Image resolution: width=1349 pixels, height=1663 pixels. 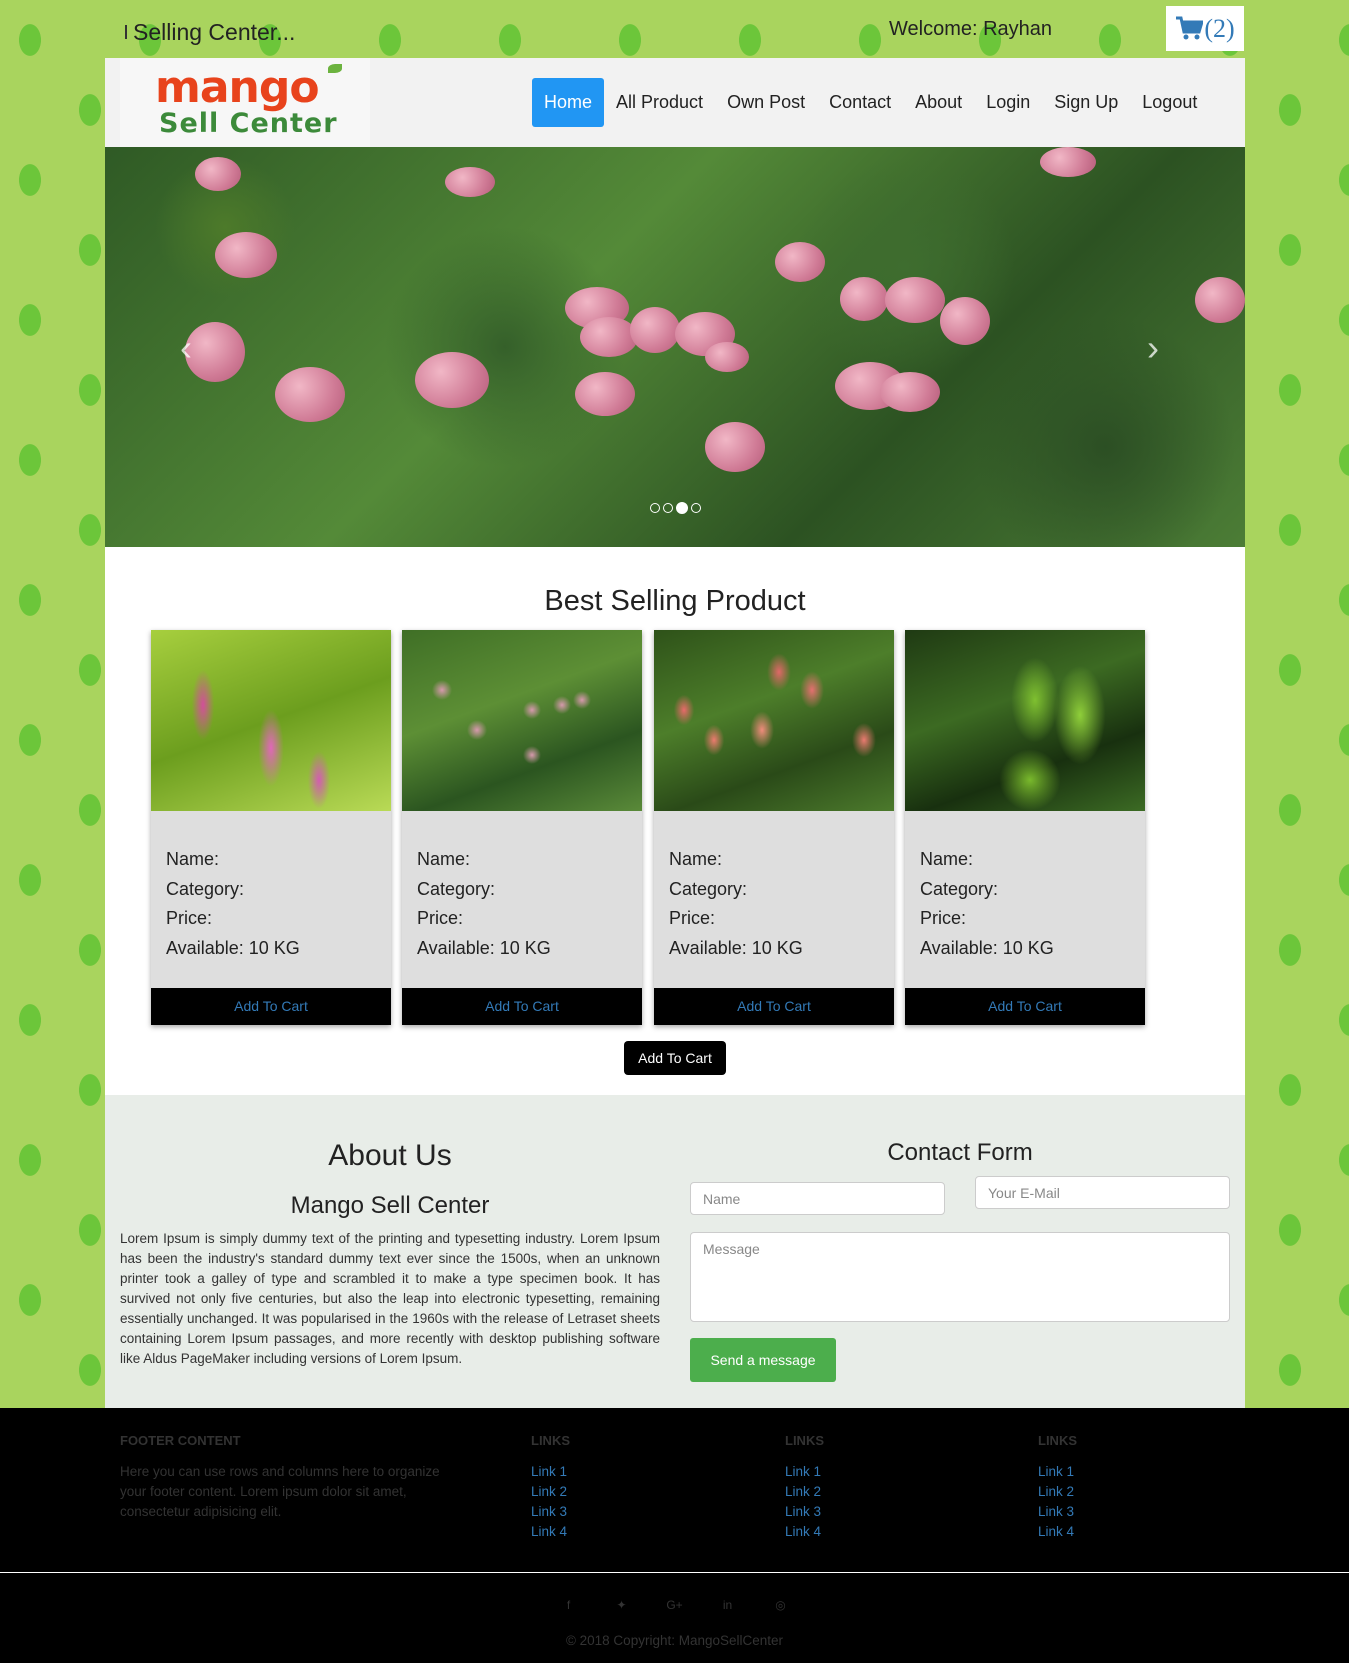 I want to click on welcome-text: Welcome: Rayhan, so click(x=971, y=29).